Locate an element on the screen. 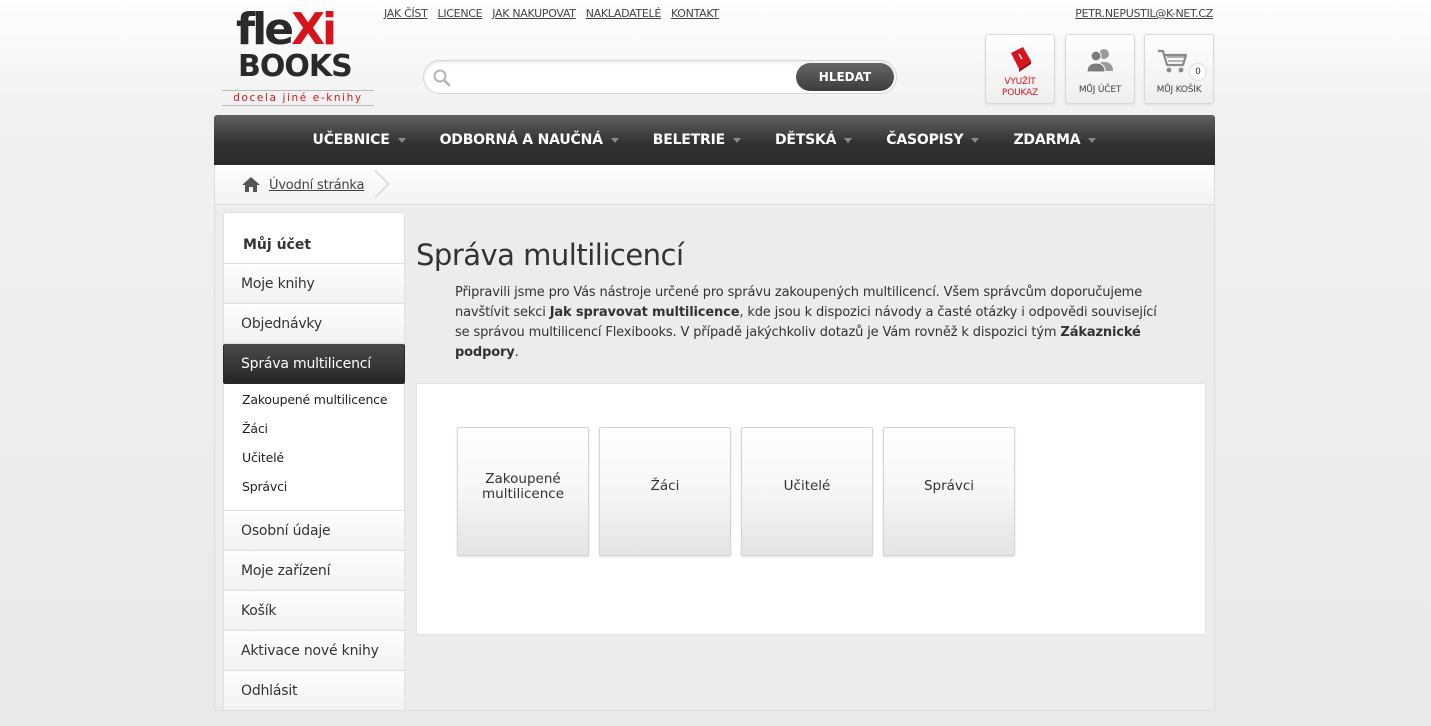 This screenshot has width=1431, height=726. logo-text-red: Xi is located at coordinates (314, 29).